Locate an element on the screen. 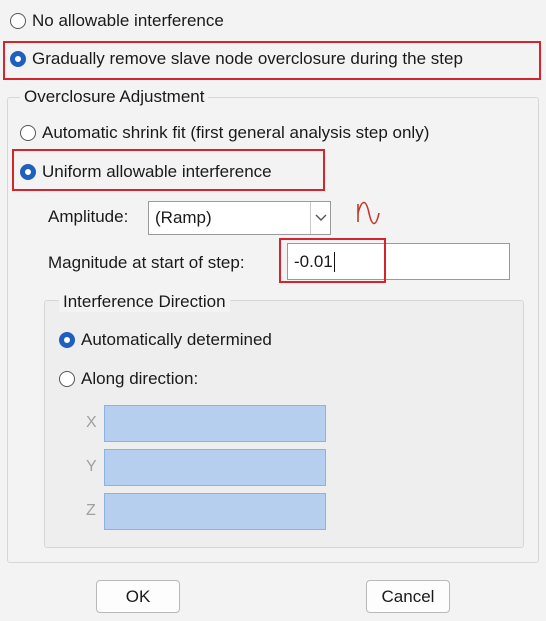 Image resolution: width=546 pixels, height=621 pixels. magnitude-label: Magnitude at start of step: is located at coordinates (146, 262).